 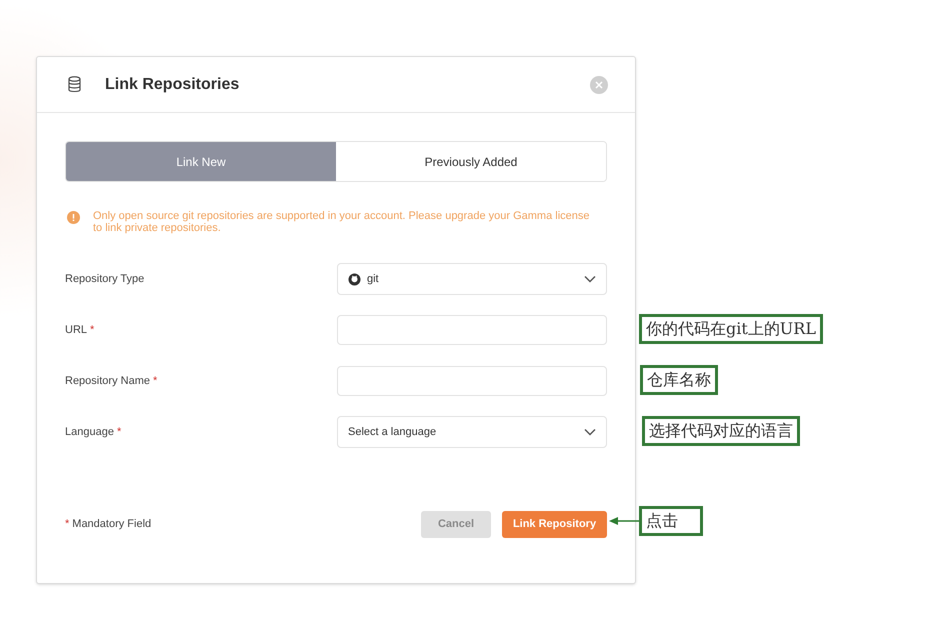 What do you see at coordinates (472, 432) in the screenshot?
I see `select-field: Select a language` at bounding box center [472, 432].